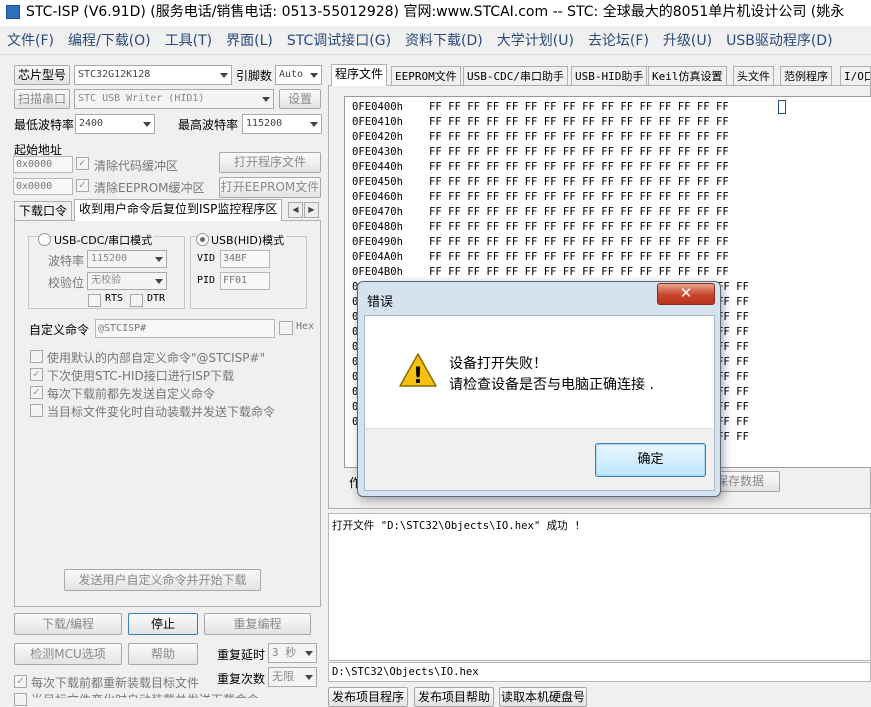 The image size is (871, 707). Describe the element at coordinates (127, 281) in the screenshot. I see `parity-select: 无校验` at that location.